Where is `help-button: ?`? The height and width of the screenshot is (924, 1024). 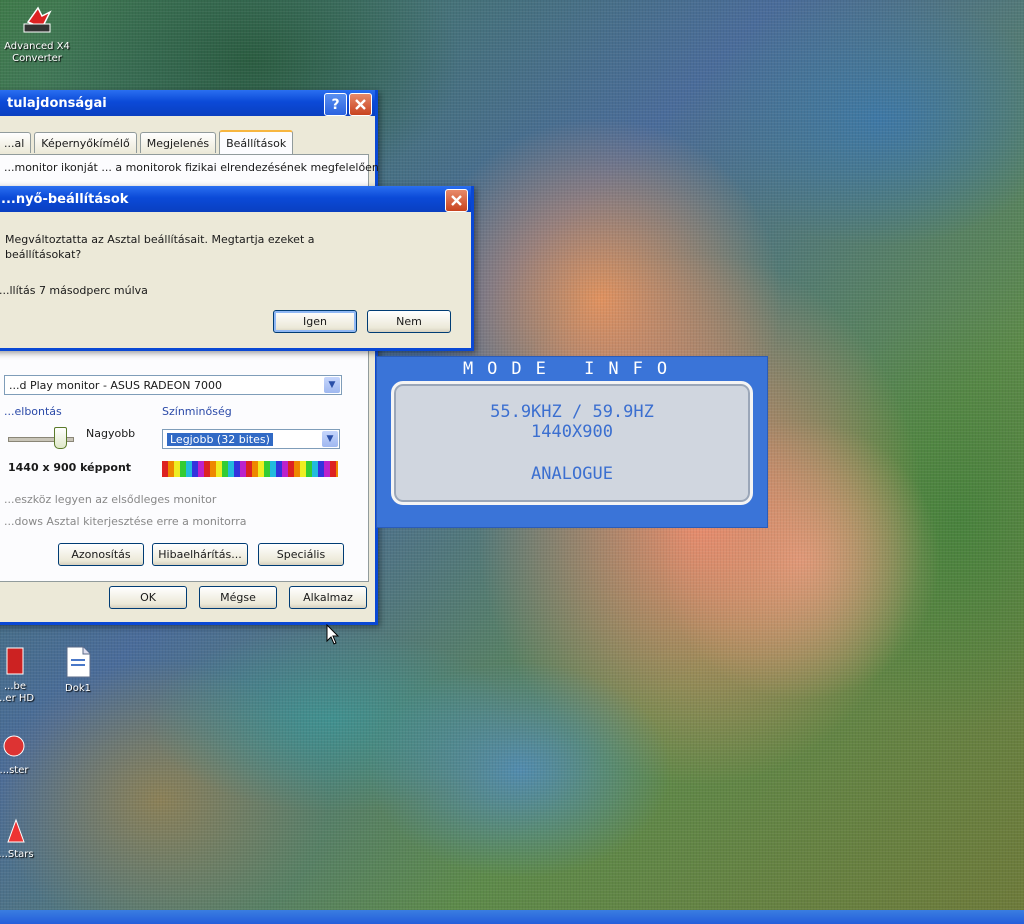 help-button: ? is located at coordinates (335, 104).